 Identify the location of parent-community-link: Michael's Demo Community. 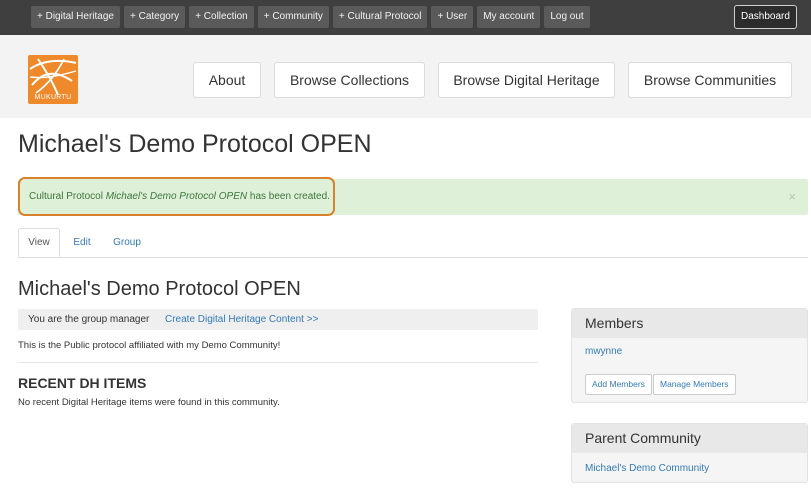
(647, 468).